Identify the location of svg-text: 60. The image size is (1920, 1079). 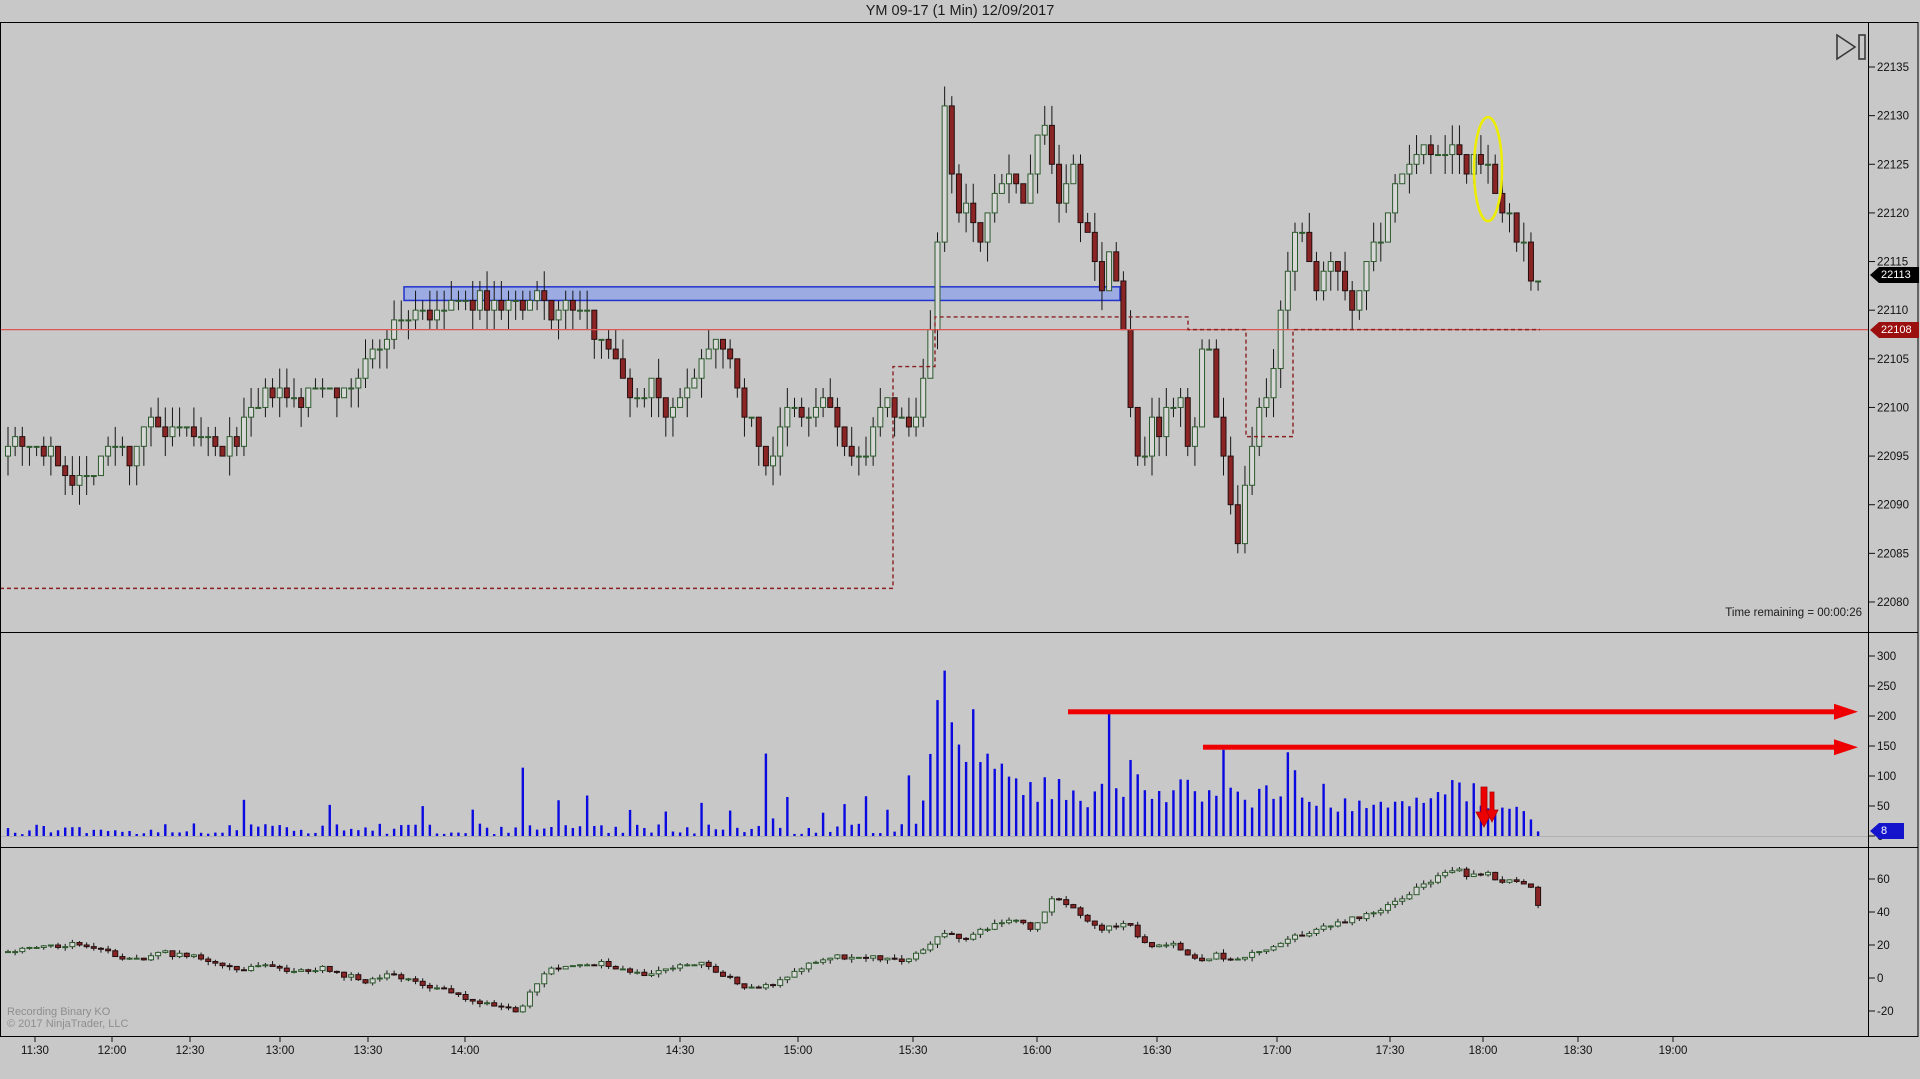
(1883, 880).